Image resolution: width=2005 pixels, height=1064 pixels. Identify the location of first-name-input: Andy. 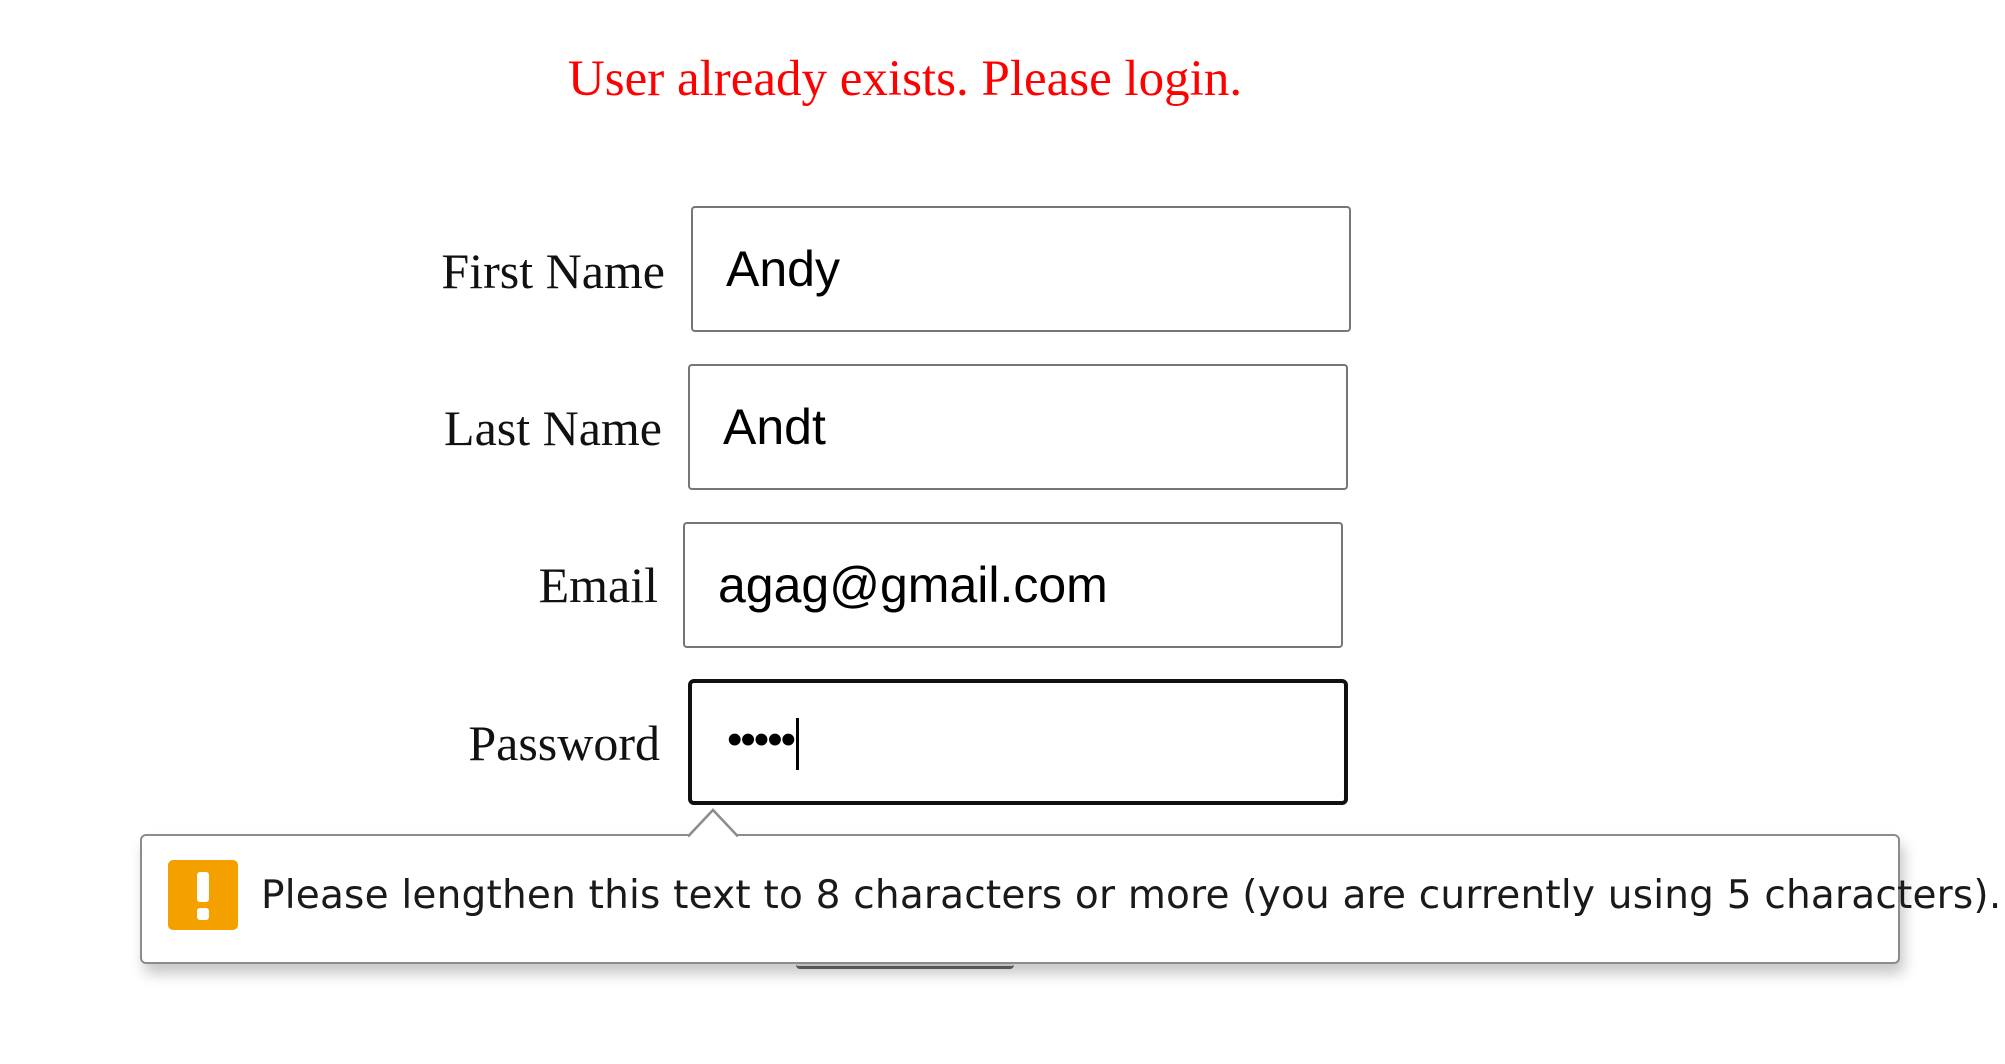
(1021, 269).